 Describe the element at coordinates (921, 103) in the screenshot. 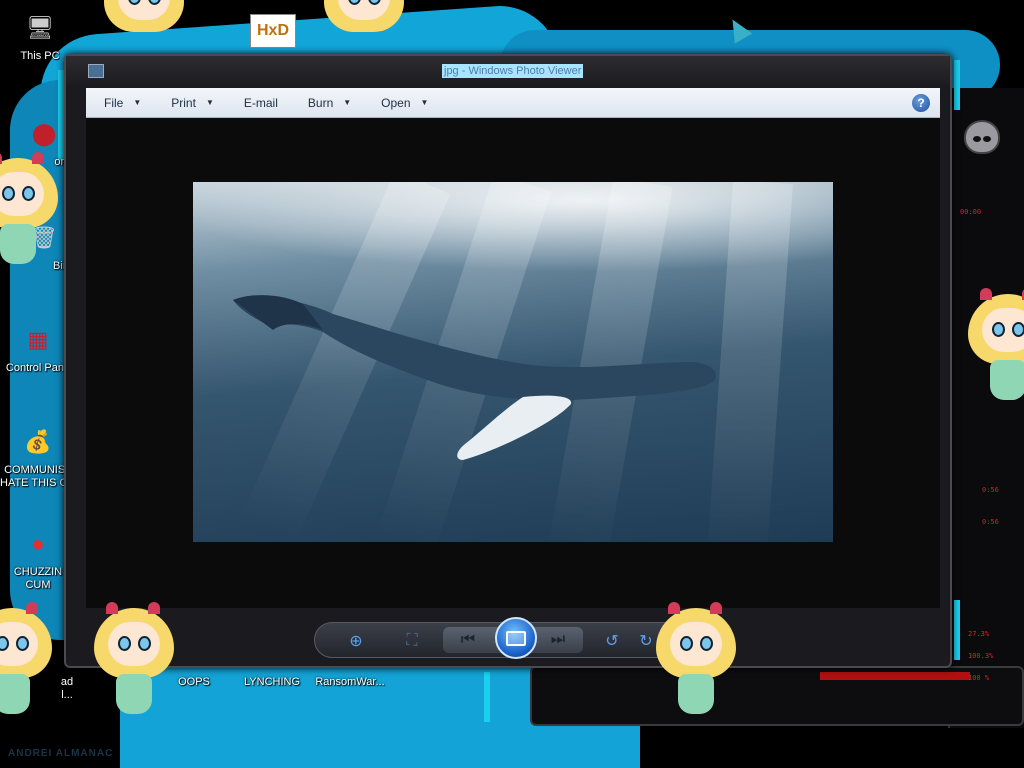

I see `help-icon: ?` at that location.